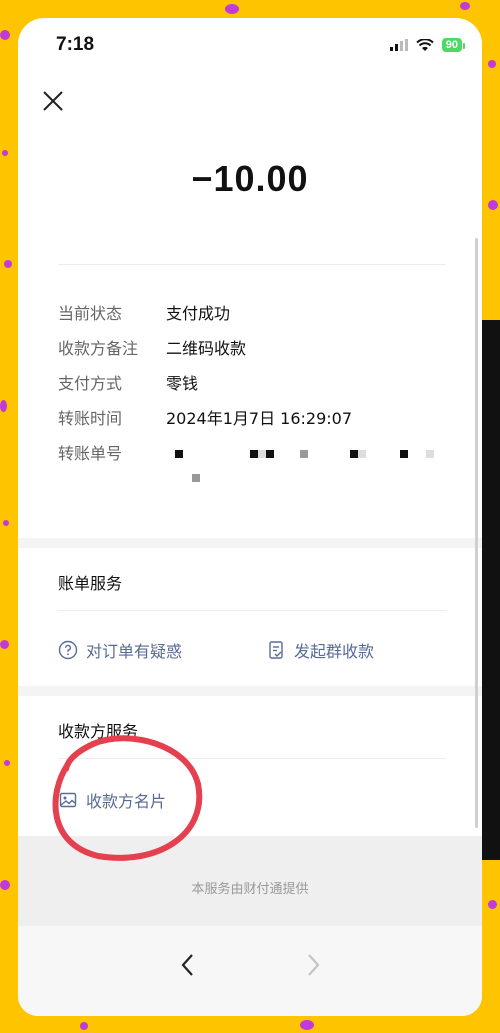 This screenshot has width=500, height=1033. I want to click on forward-button, so click(313, 965).